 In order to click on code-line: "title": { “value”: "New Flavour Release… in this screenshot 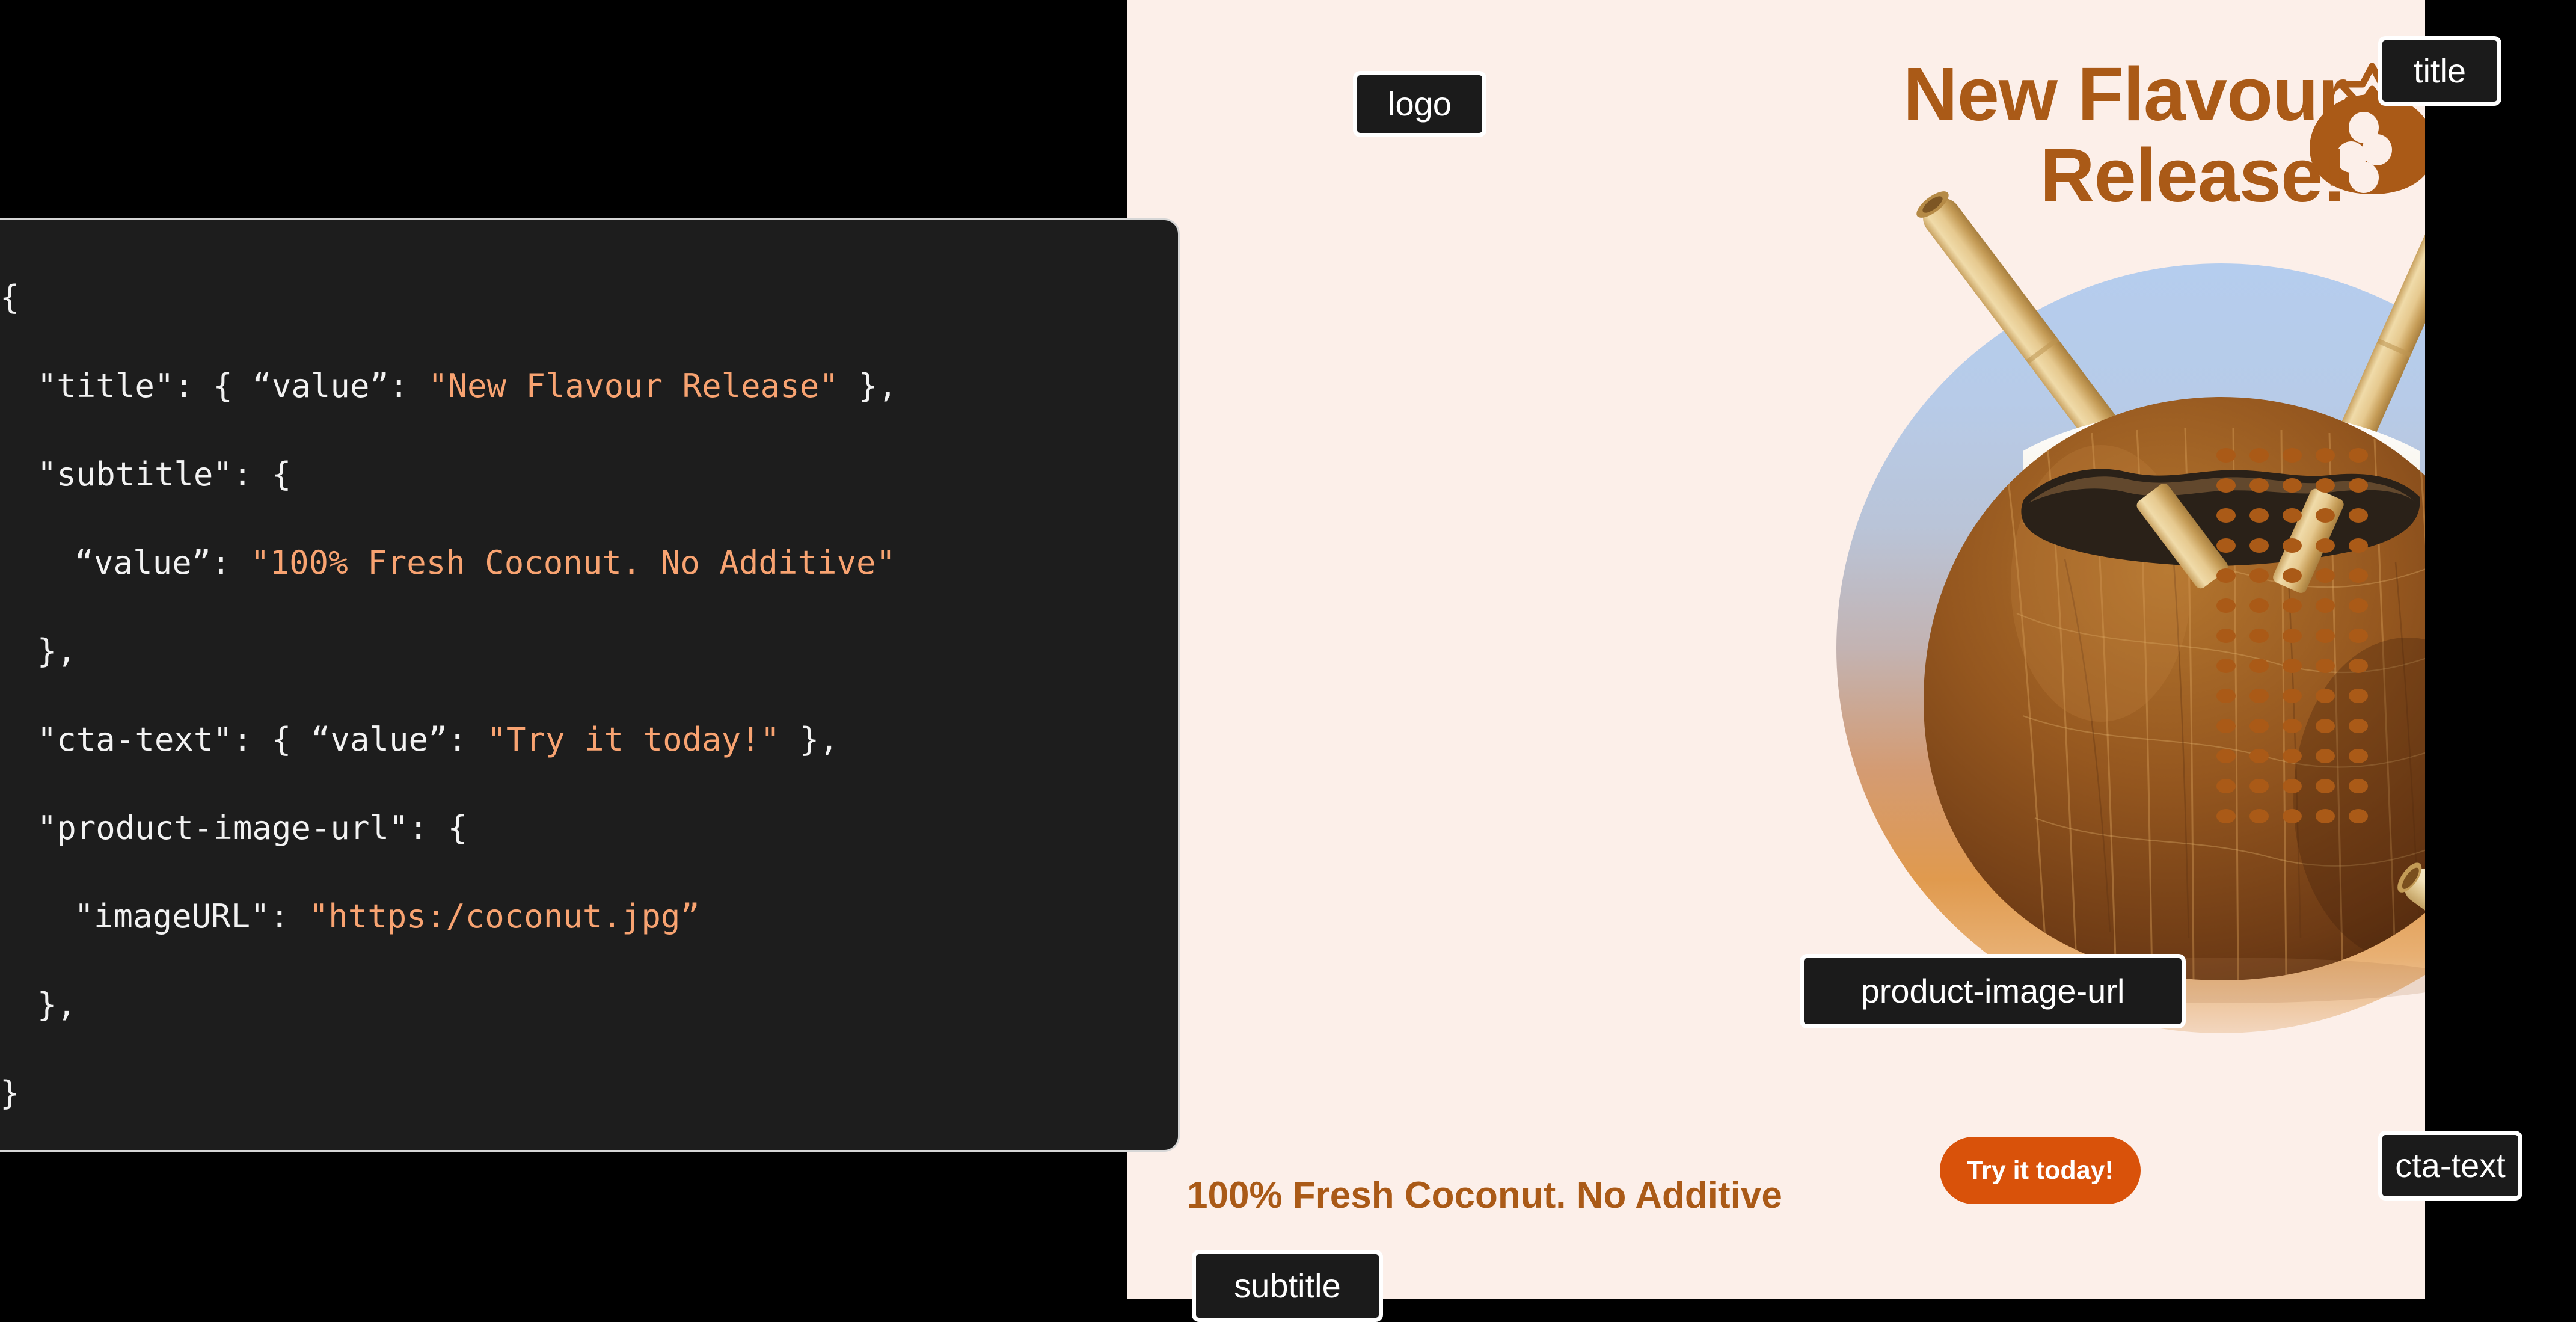, I will do `click(467, 386)`.